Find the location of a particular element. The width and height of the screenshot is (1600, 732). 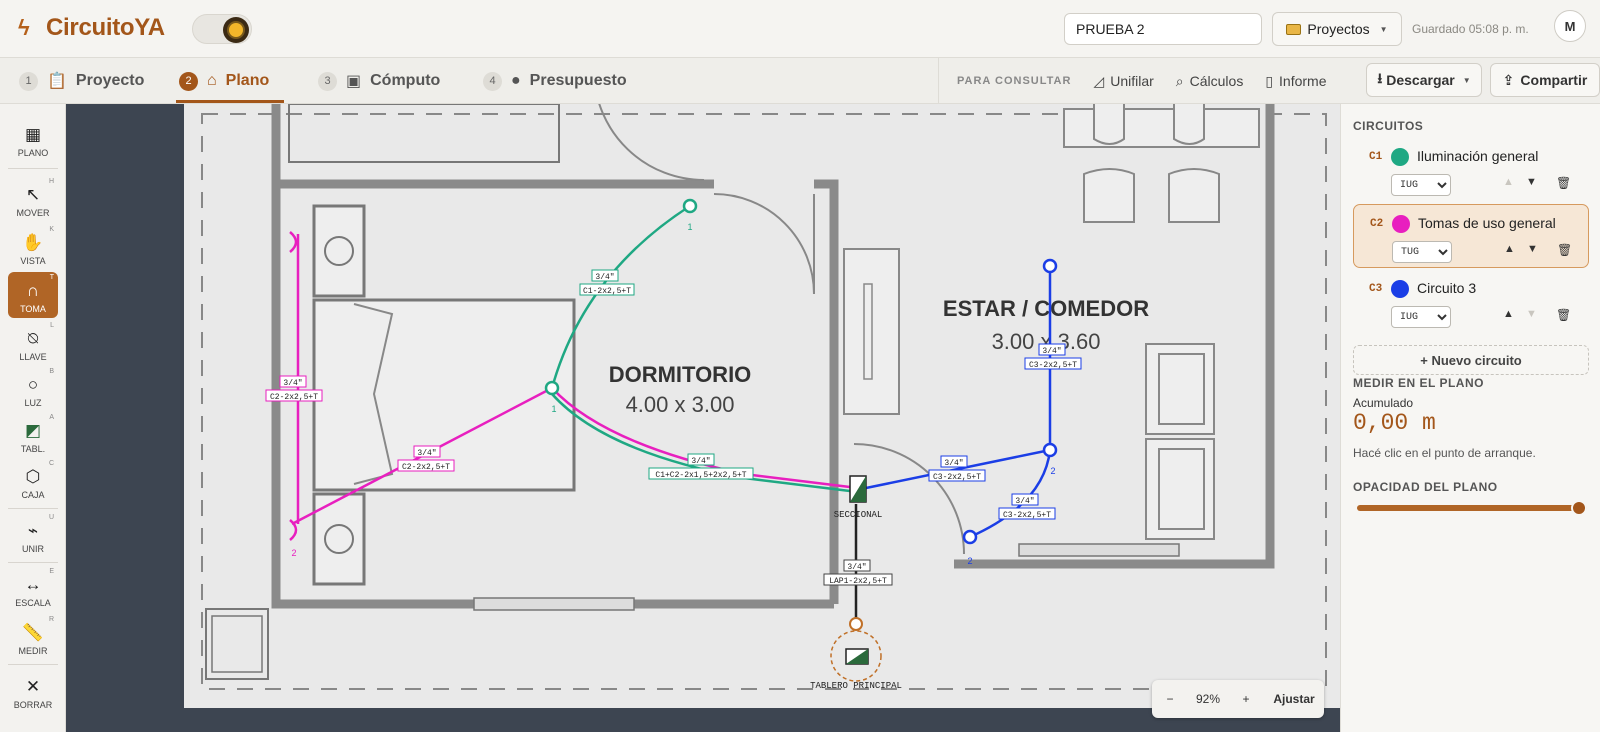

tool-mover: H ↖ MOVER is located at coordinates (33, 199).